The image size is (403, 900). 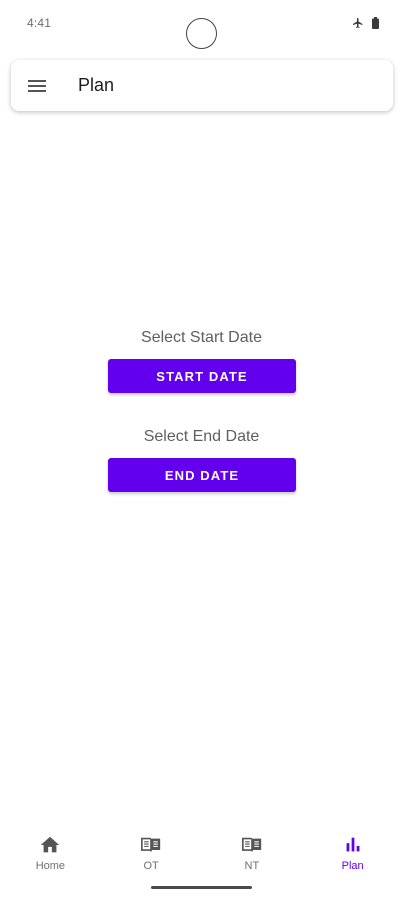 I want to click on start-date-label: Select Start Date, so click(x=201, y=337).